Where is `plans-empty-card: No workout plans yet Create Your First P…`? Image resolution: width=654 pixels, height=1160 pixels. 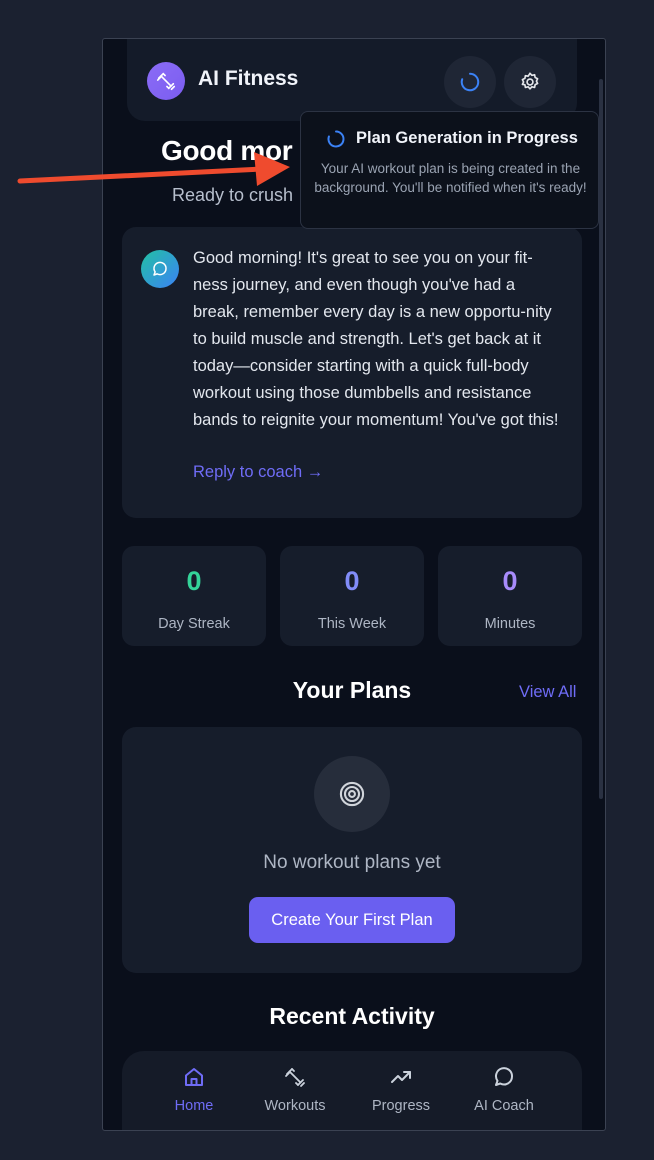
plans-empty-card: No workout plans yet Create Your First P… is located at coordinates (352, 850).